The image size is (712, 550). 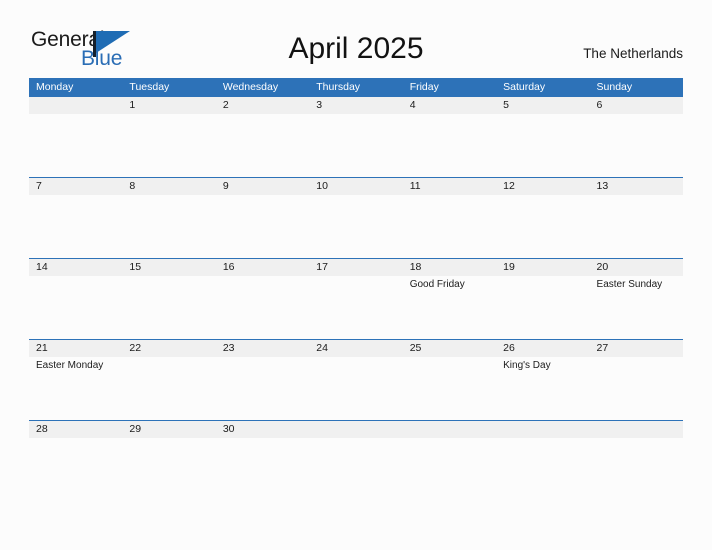 I want to click on week-row: 28 29 30, so click(x=356, y=460).